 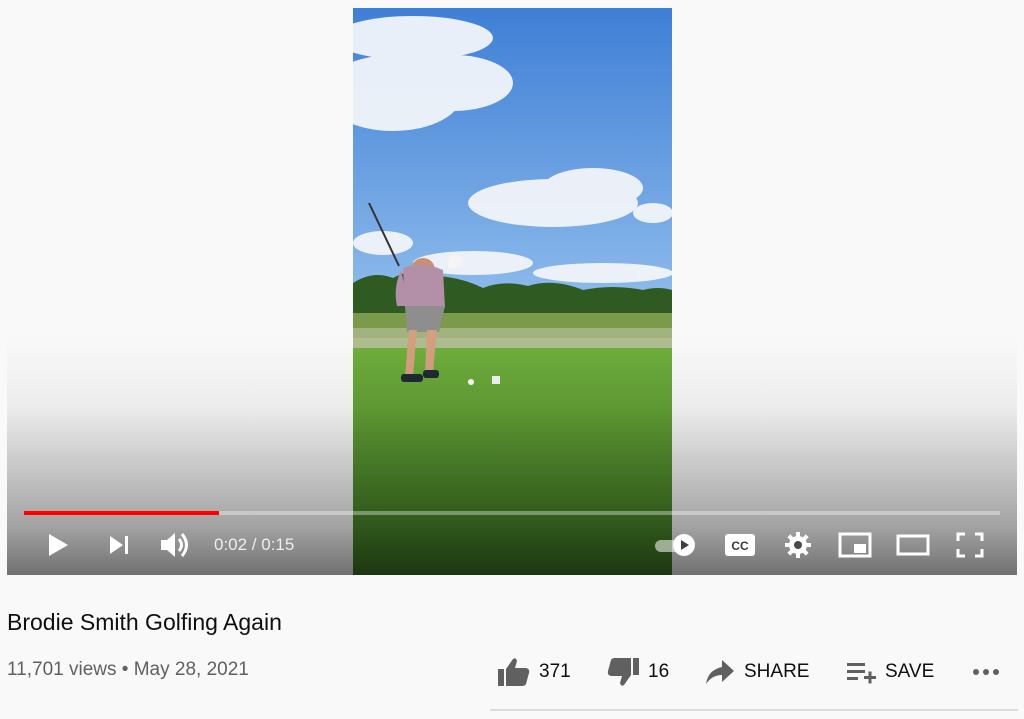 I want to click on like-count: 371, so click(x=555, y=671).